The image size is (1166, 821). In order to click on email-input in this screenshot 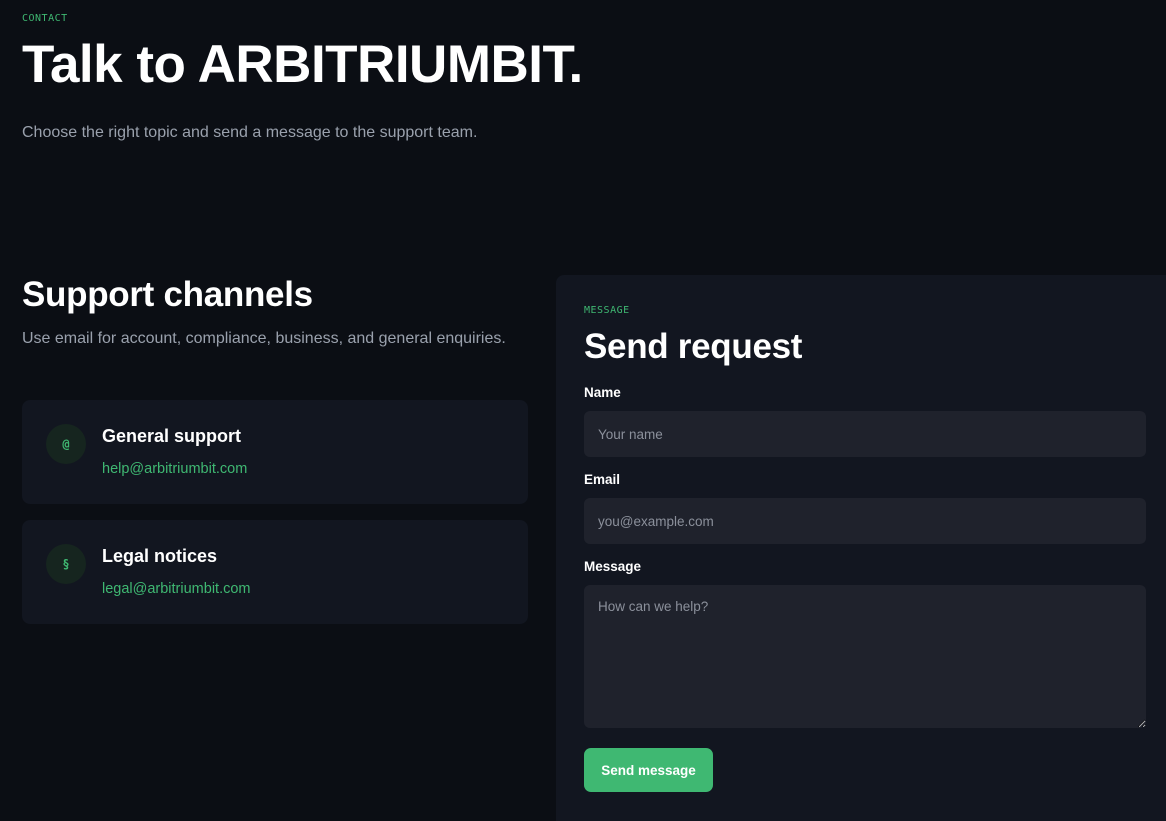, I will do `click(865, 521)`.